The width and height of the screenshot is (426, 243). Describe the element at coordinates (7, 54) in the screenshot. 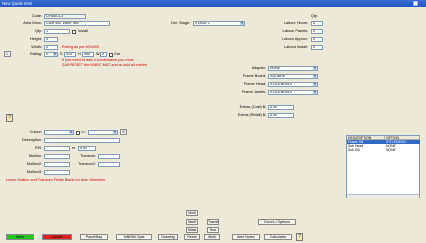

I see `l-button: L` at that location.